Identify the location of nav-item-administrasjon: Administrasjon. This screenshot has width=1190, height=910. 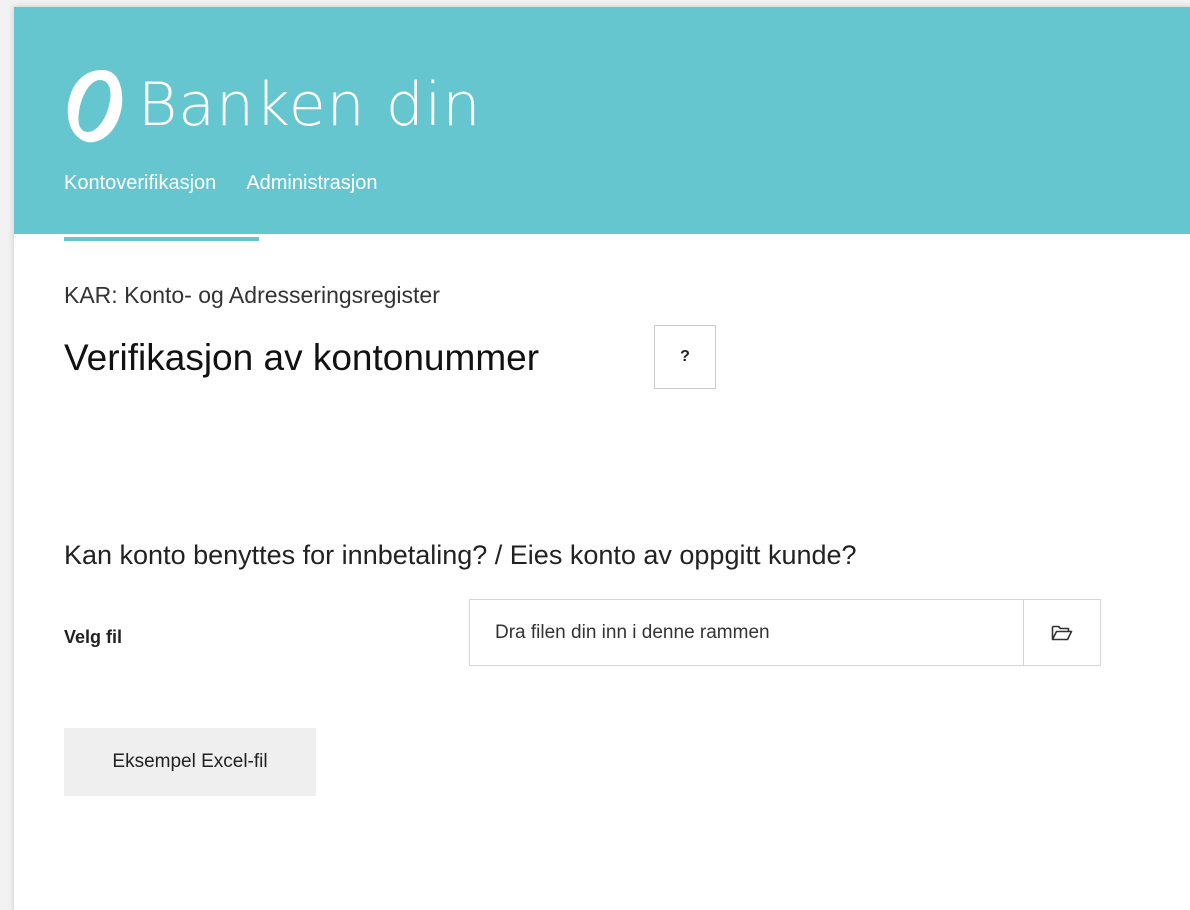
(311, 183).